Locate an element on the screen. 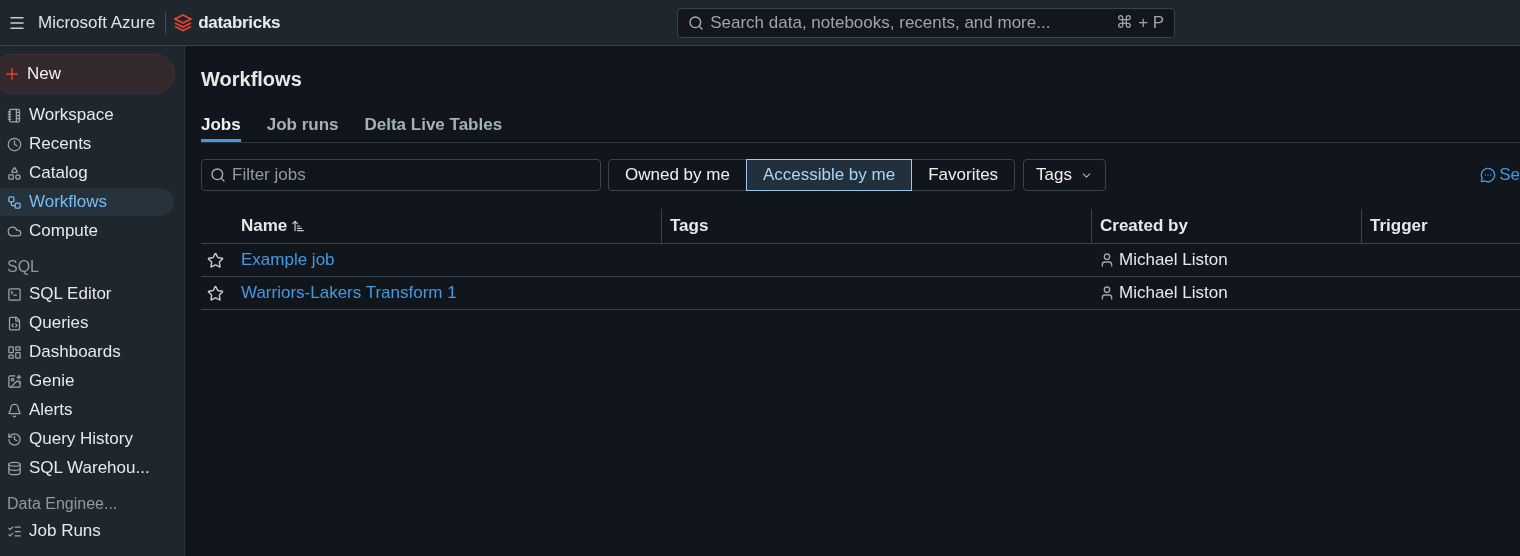 Image resolution: width=1520 pixels, height=556 pixels. sidebar-item: SQL Editor is located at coordinates (87, 294).